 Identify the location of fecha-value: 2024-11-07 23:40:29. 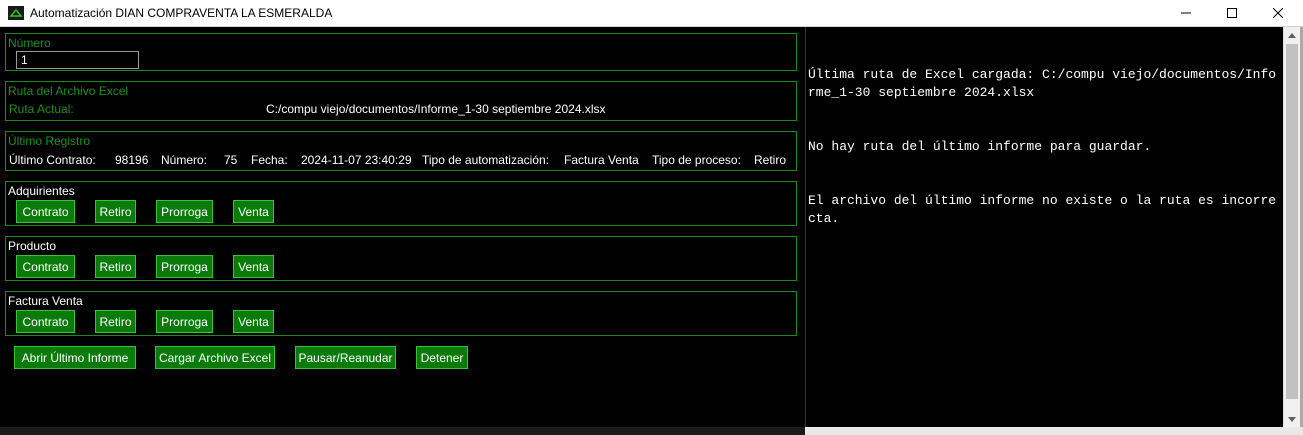
(356, 160).